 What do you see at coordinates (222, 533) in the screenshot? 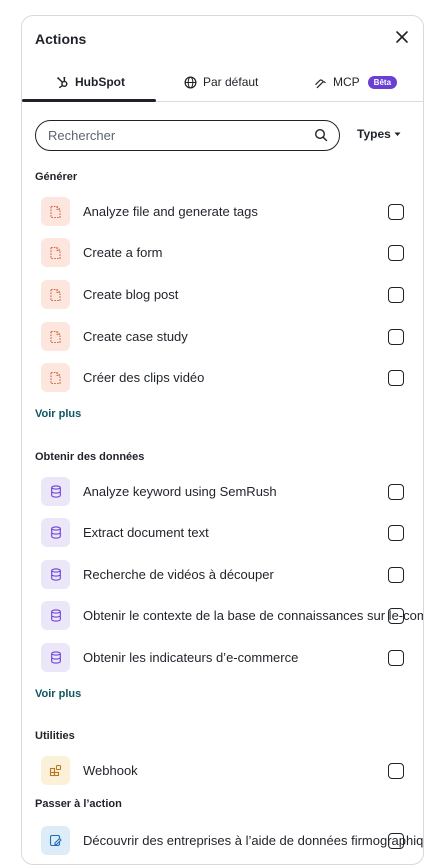
I see `list-item: Extract document text` at bounding box center [222, 533].